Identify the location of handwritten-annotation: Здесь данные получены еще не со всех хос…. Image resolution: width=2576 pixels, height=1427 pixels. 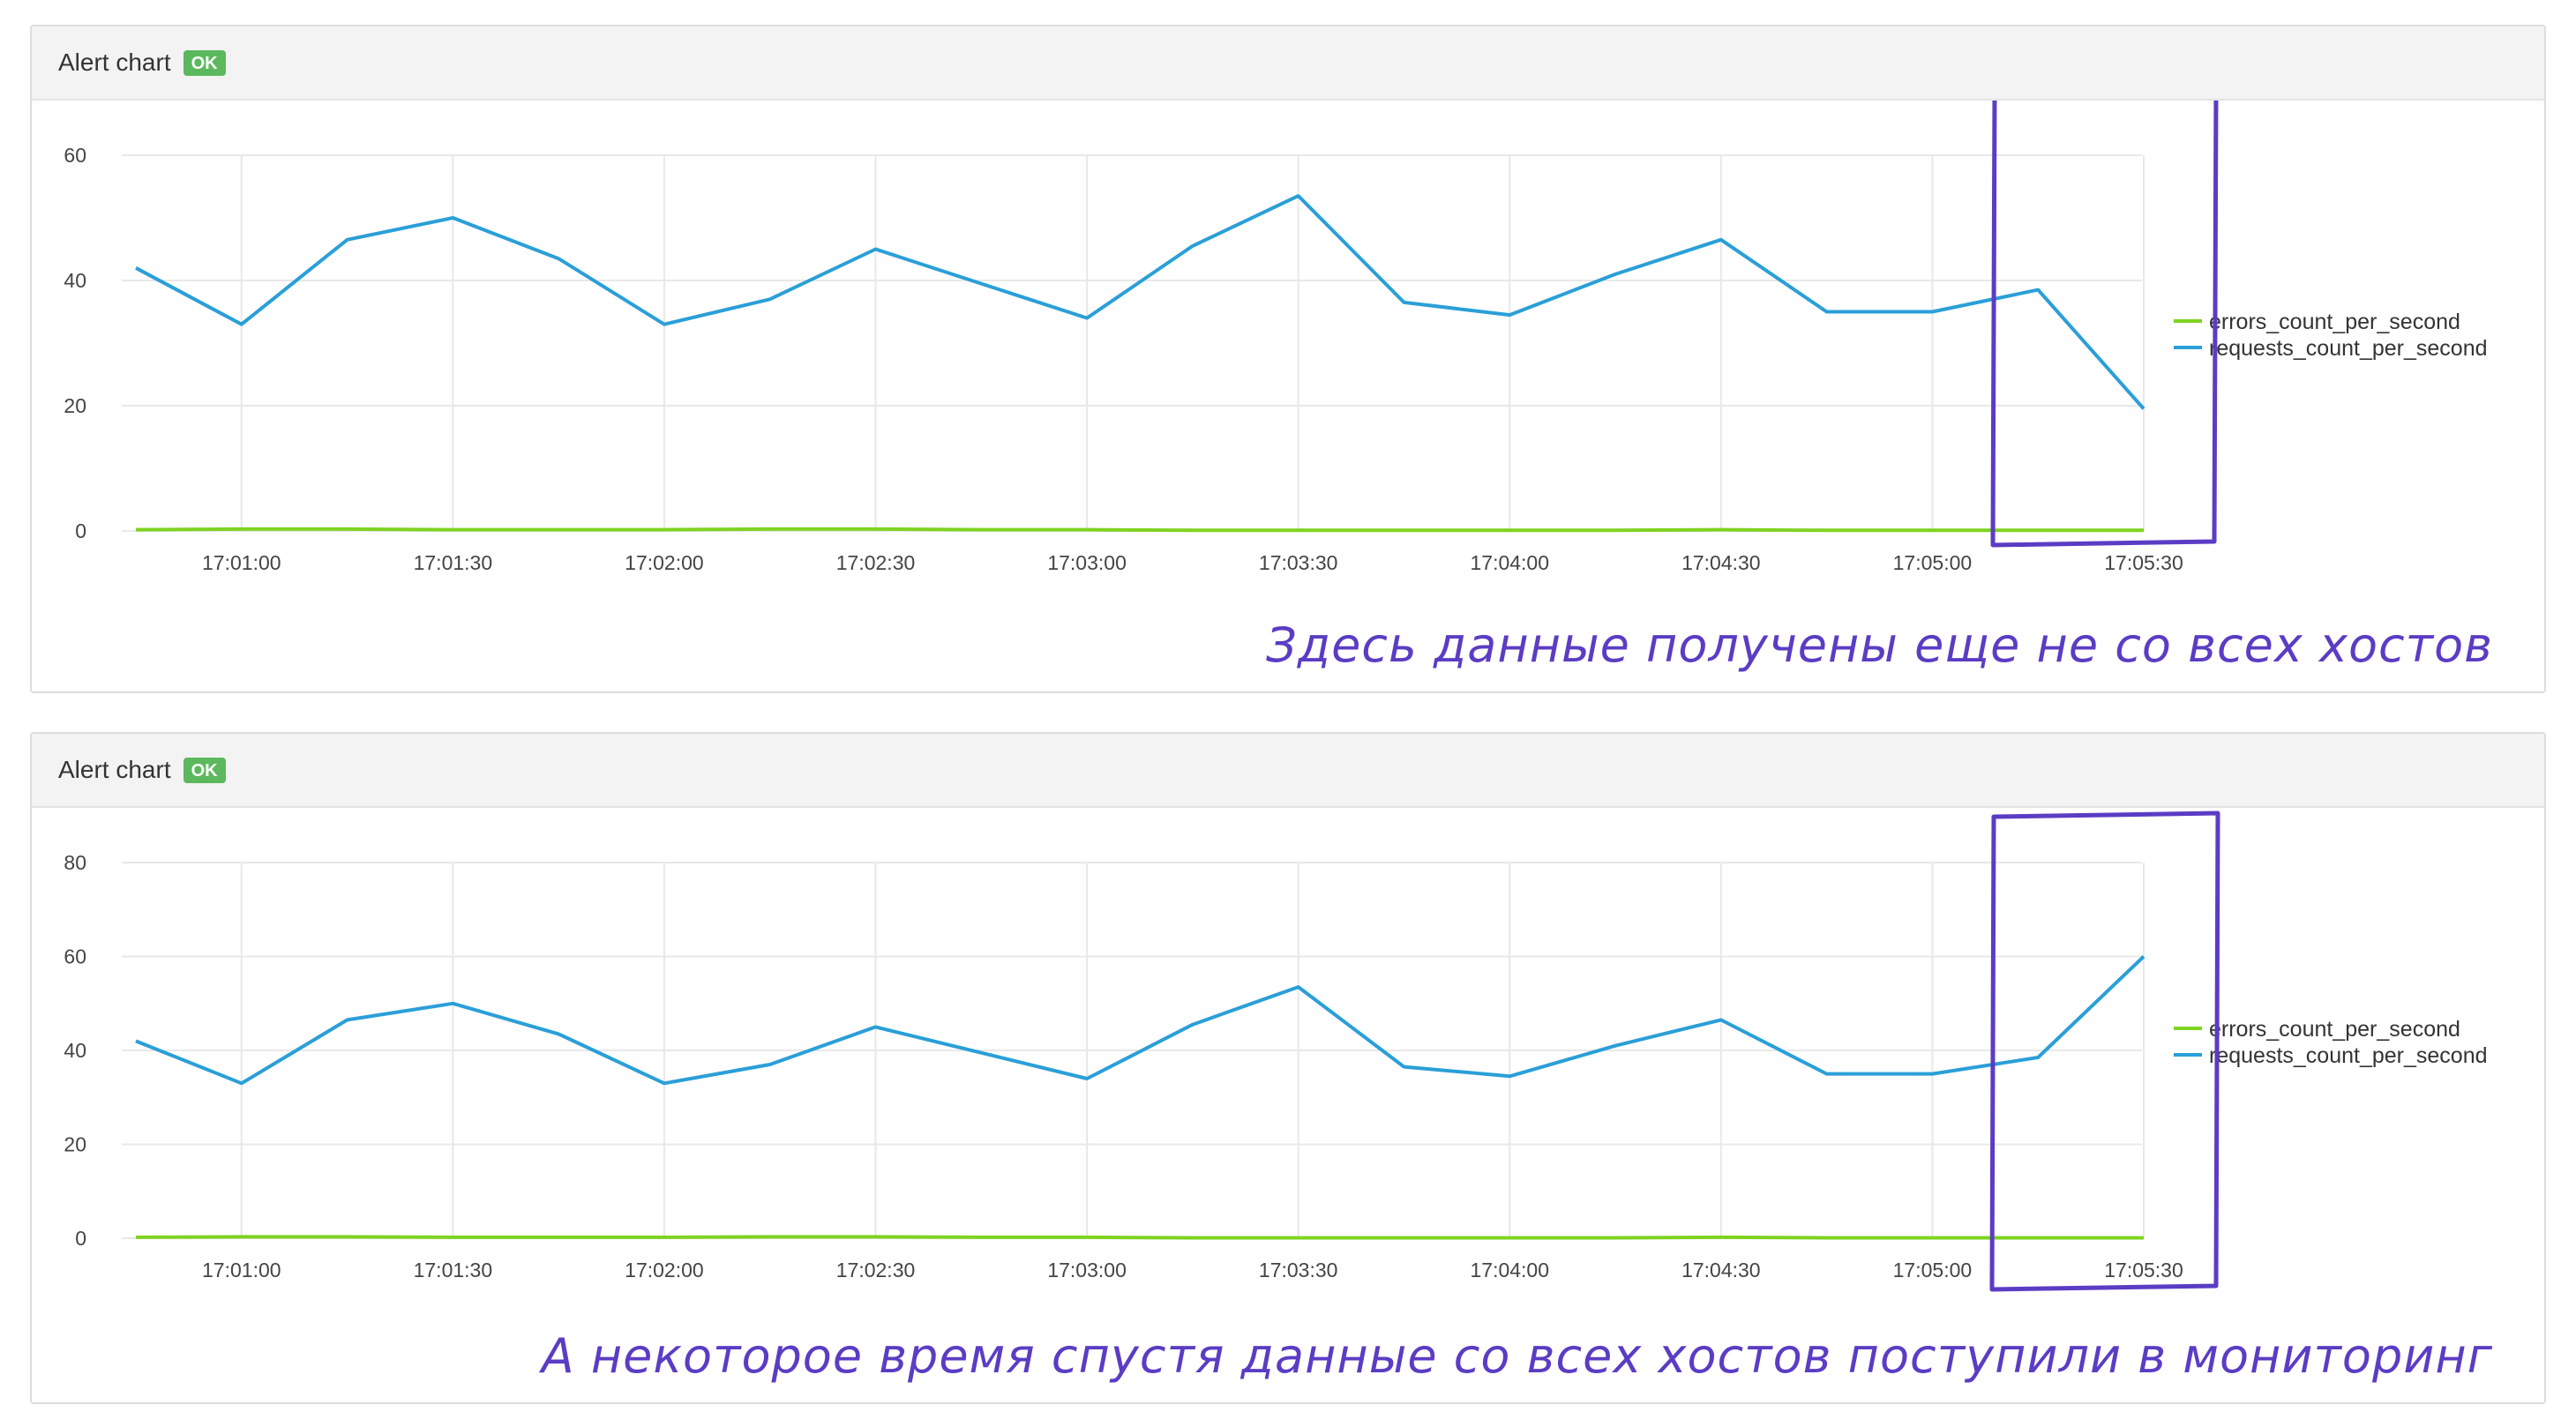
(1880, 645).